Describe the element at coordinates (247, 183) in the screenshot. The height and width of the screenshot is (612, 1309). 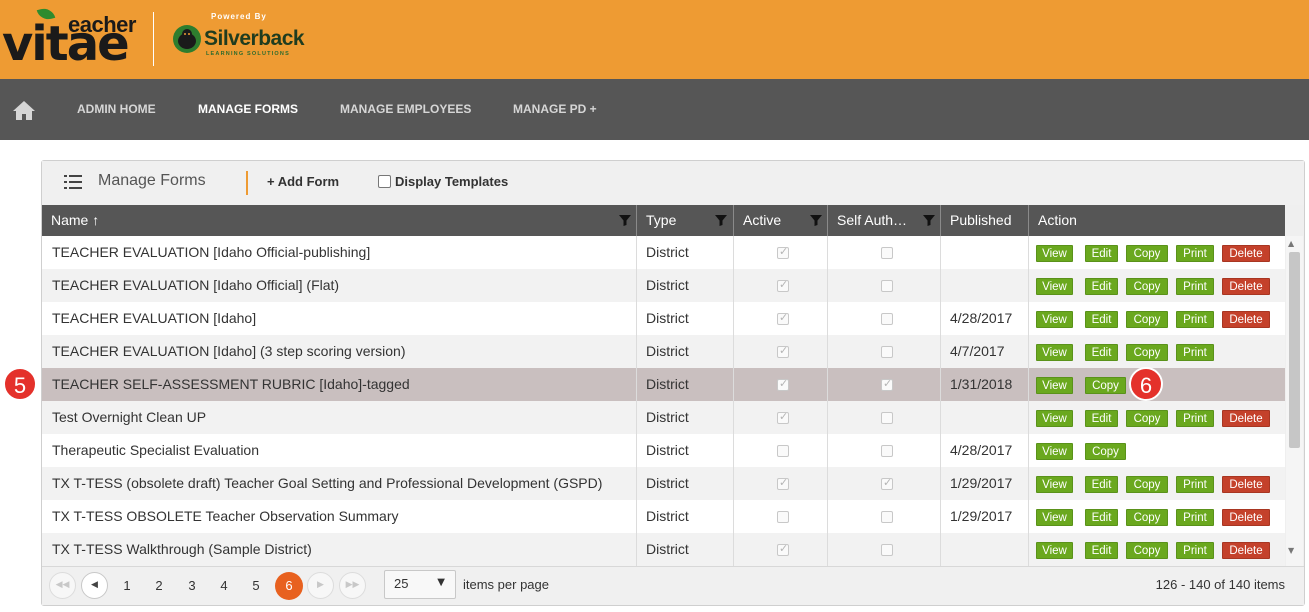
I see `toolbar-divider` at that location.